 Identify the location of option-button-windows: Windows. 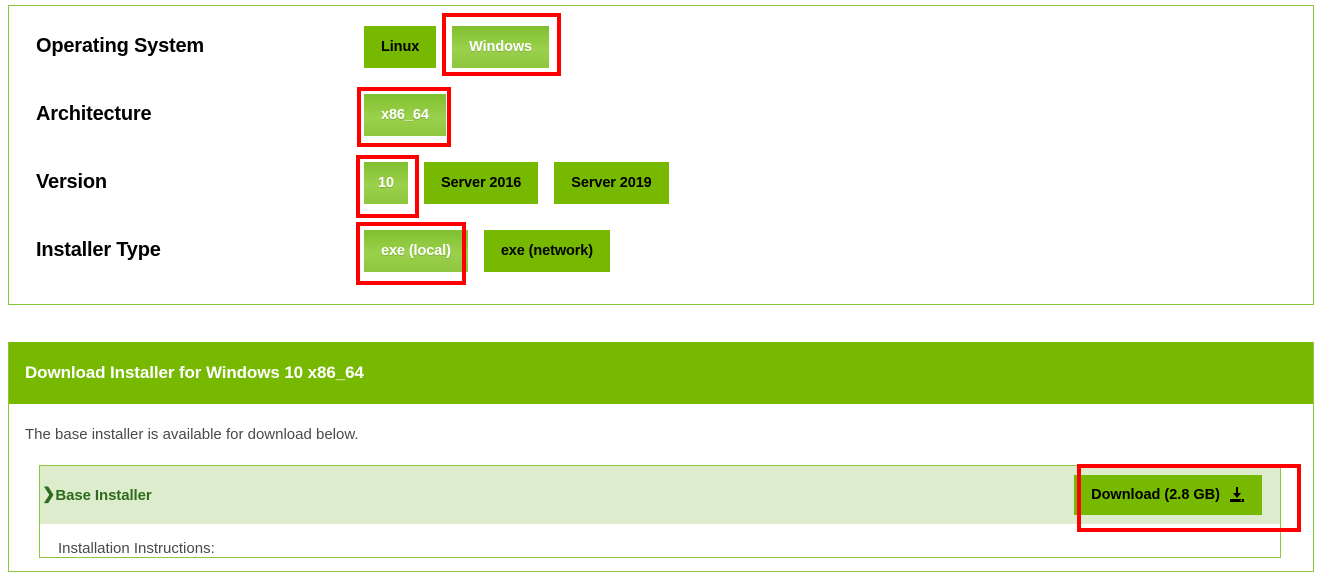
(500, 47).